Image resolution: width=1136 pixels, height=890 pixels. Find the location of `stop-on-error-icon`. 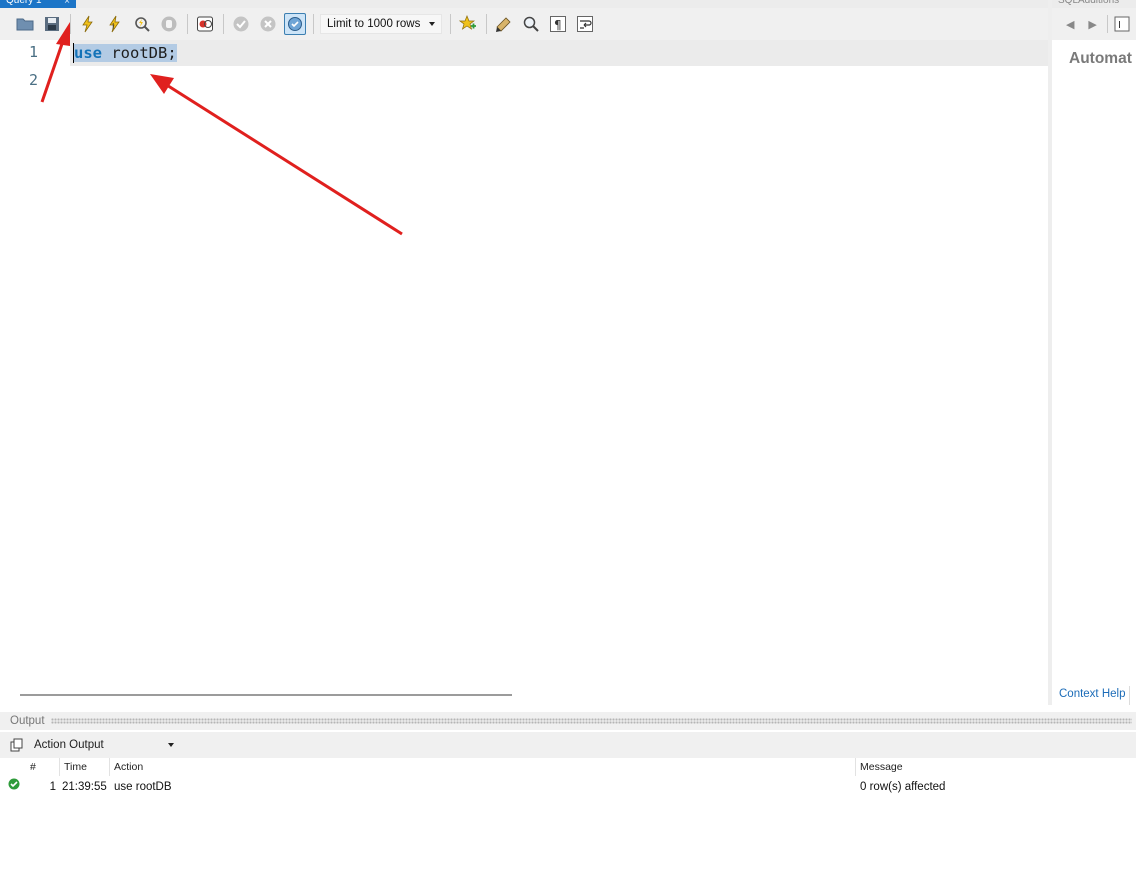

stop-on-error-icon is located at coordinates (205, 24).